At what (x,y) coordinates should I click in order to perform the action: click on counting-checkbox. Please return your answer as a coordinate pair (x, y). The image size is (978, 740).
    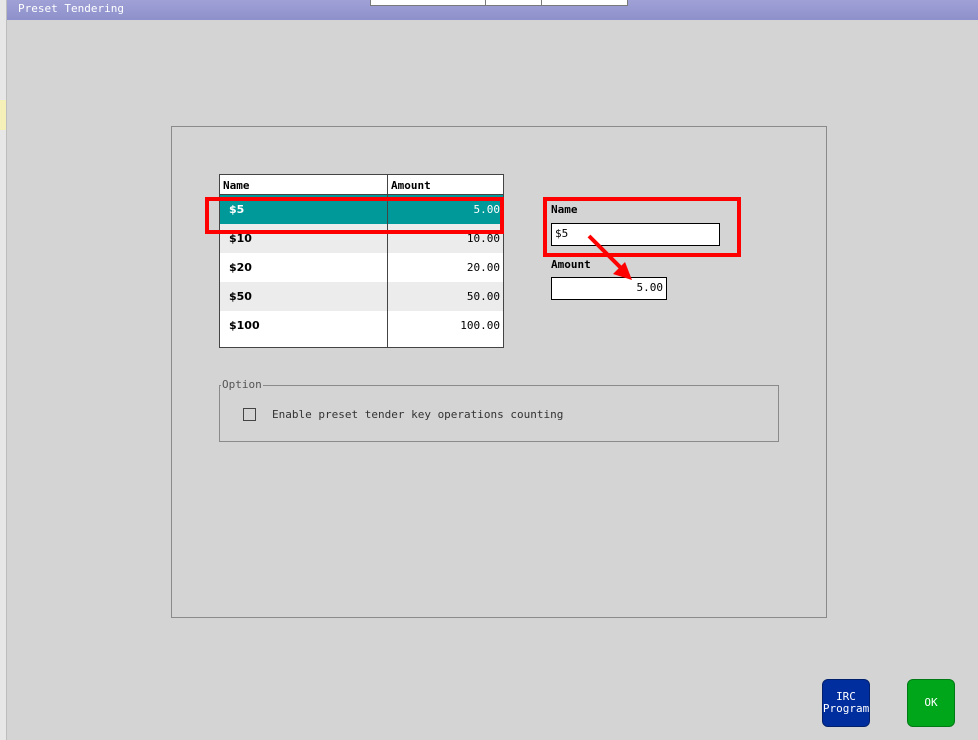
    Looking at the image, I should click on (249, 414).